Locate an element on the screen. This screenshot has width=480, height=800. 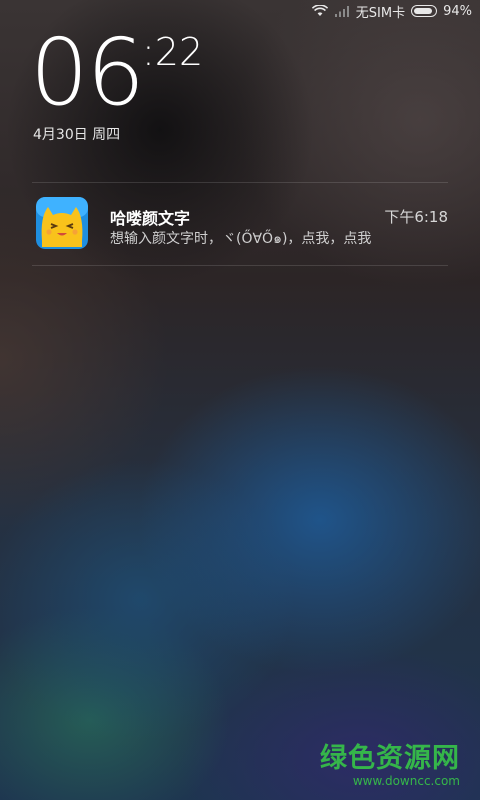
wifi-icon is located at coordinates (319, 11).